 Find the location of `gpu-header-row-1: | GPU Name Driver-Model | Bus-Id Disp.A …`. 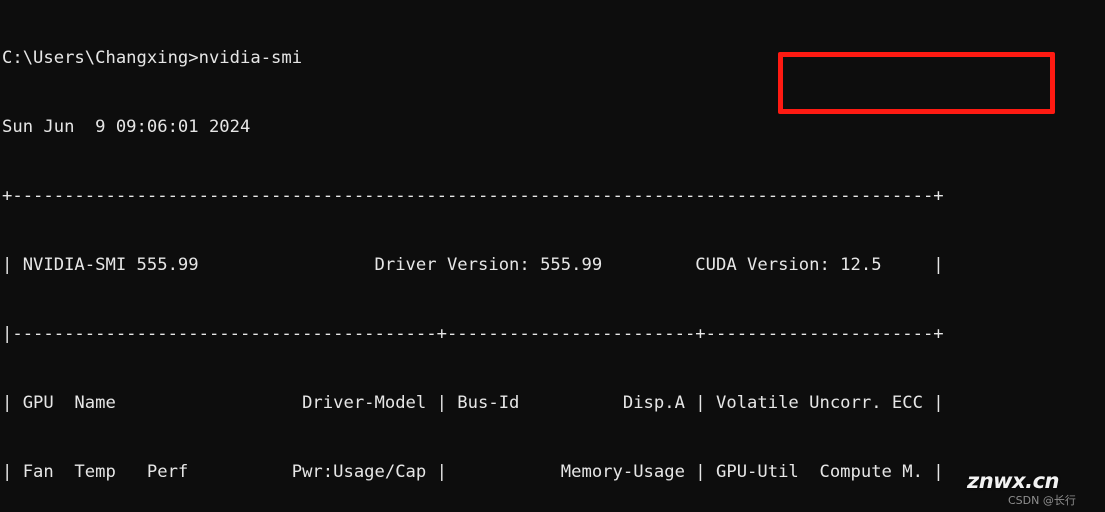

gpu-header-row-1: | GPU Name Driver-Model | Bus-Id Disp.A … is located at coordinates (473, 403).